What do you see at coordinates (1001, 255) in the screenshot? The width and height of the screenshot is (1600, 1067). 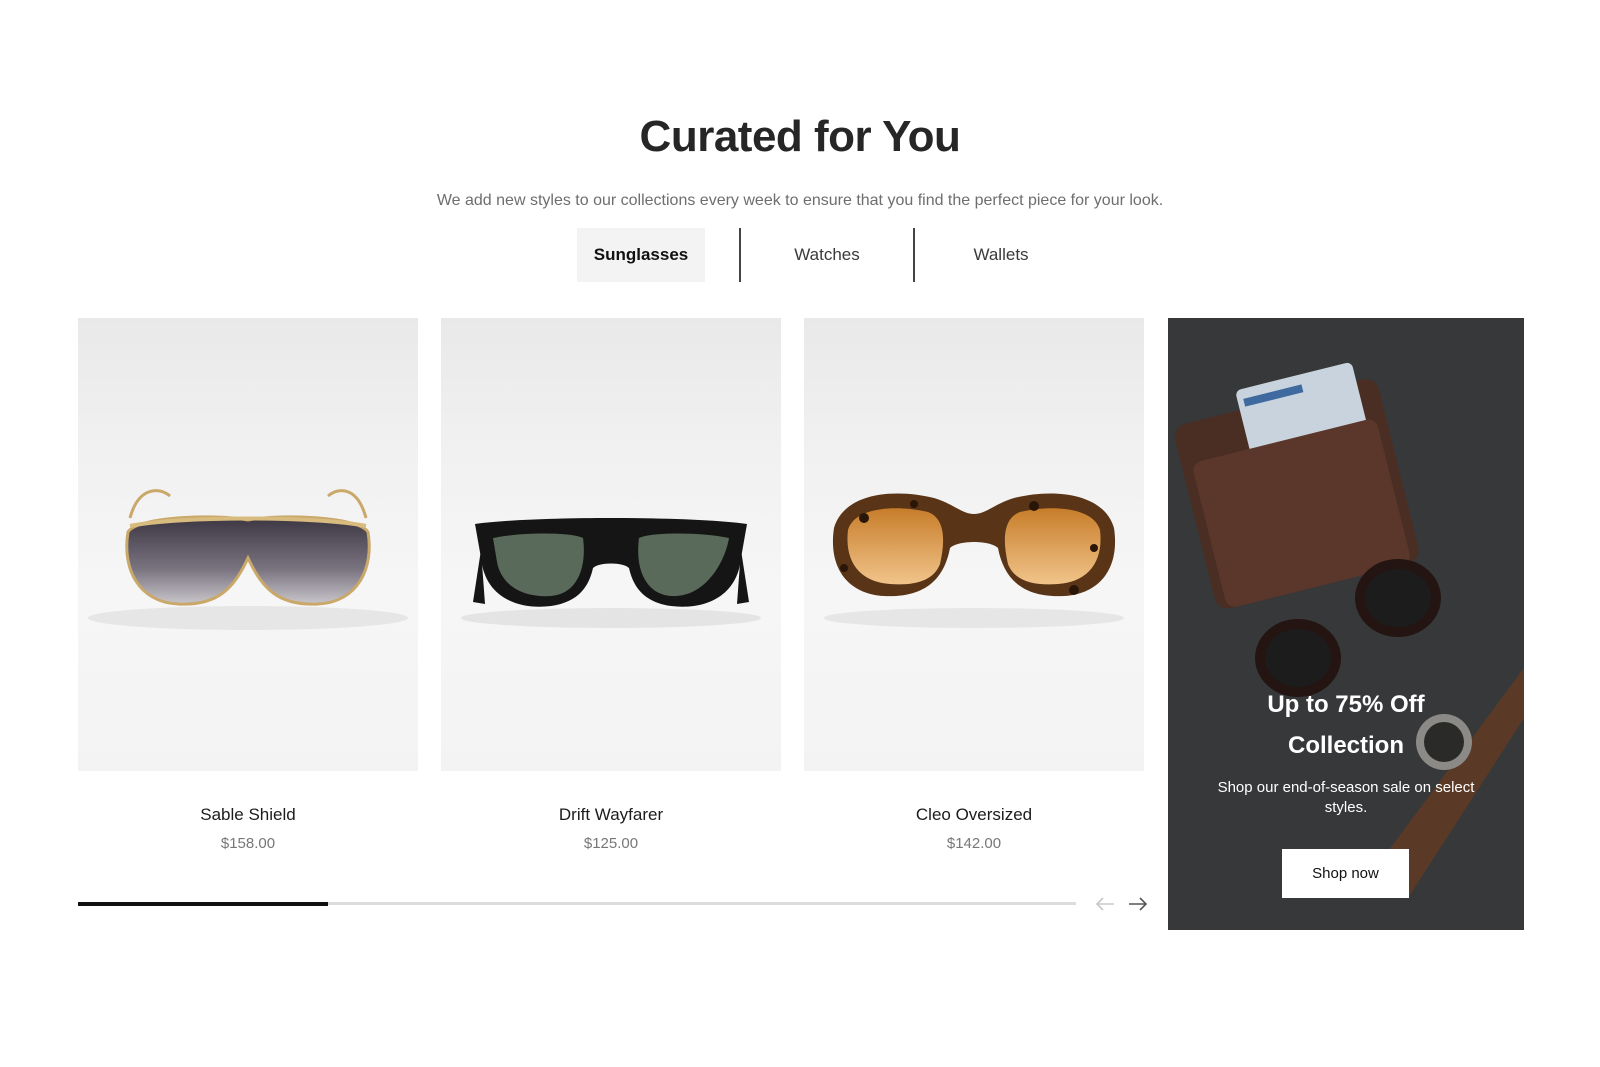 I see `tab-wallets: Wallets` at bounding box center [1001, 255].